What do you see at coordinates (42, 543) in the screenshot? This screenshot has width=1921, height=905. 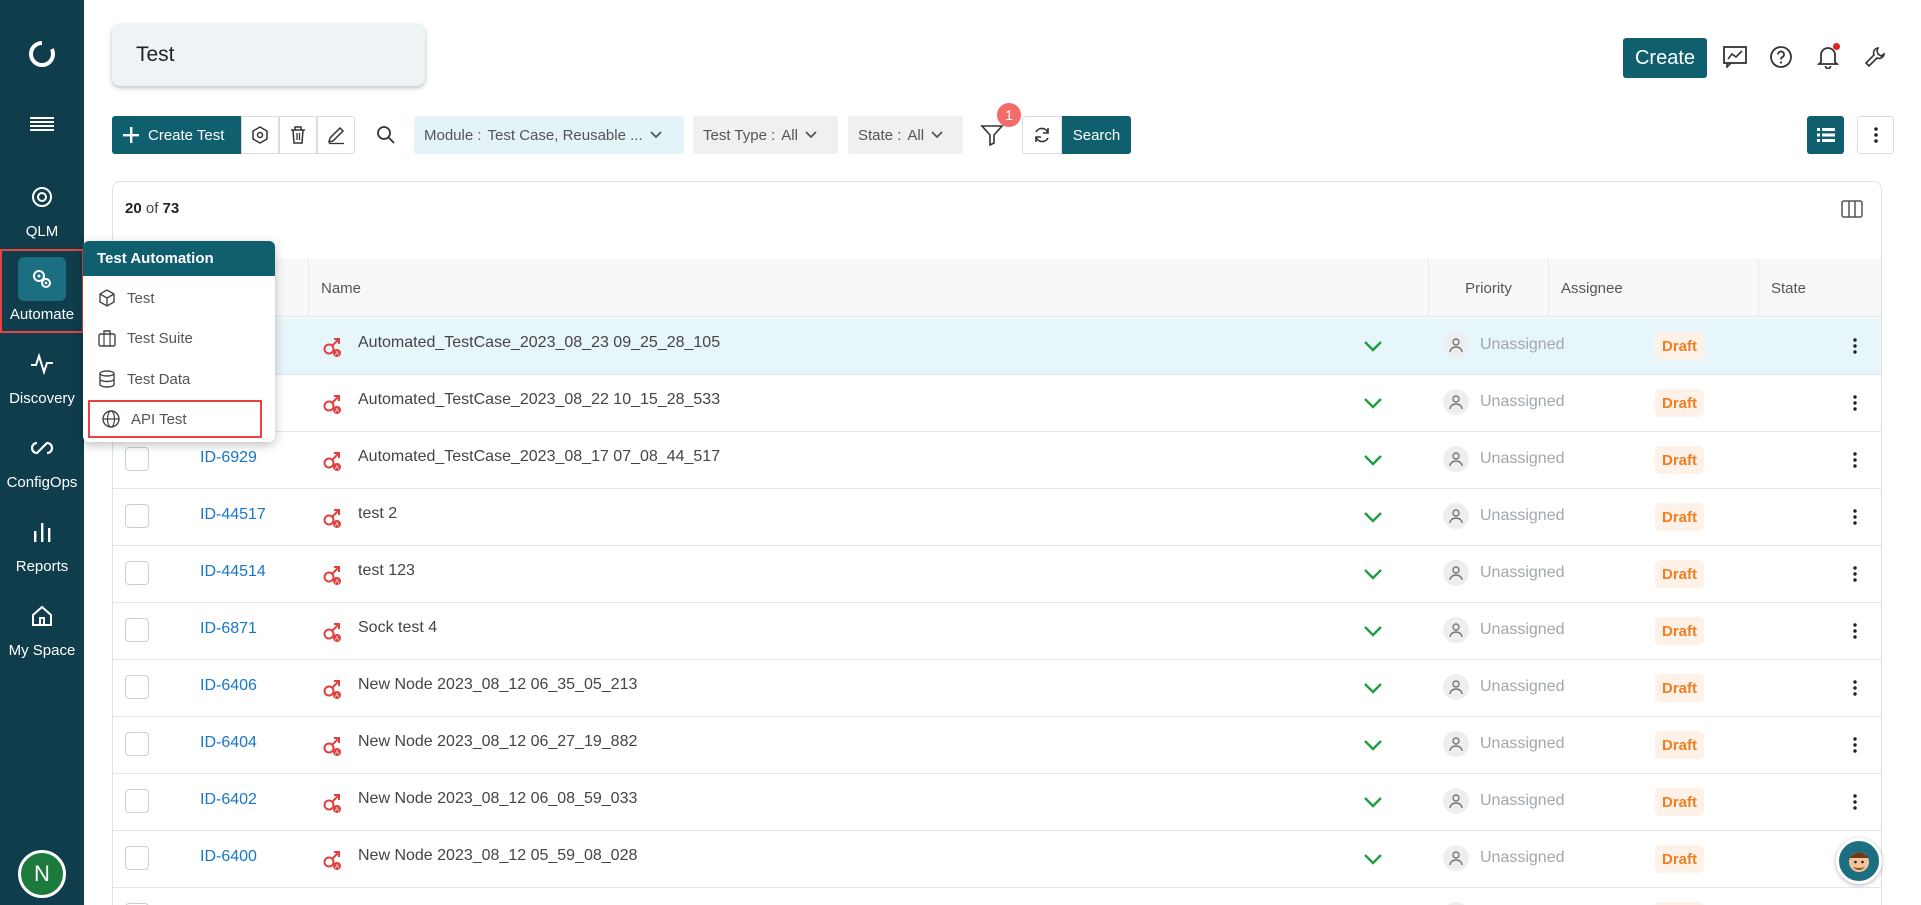 I see `sidebar-item-reports: Reports` at bounding box center [42, 543].